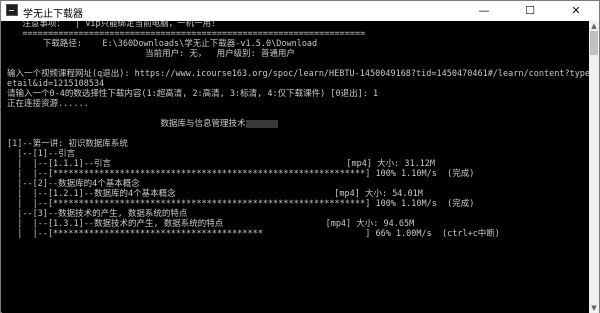 This screenshot has height=313, width=600. Describe the element at coordinates (576, 11) in the screenshot. I see `close-button: ✕` at that location.